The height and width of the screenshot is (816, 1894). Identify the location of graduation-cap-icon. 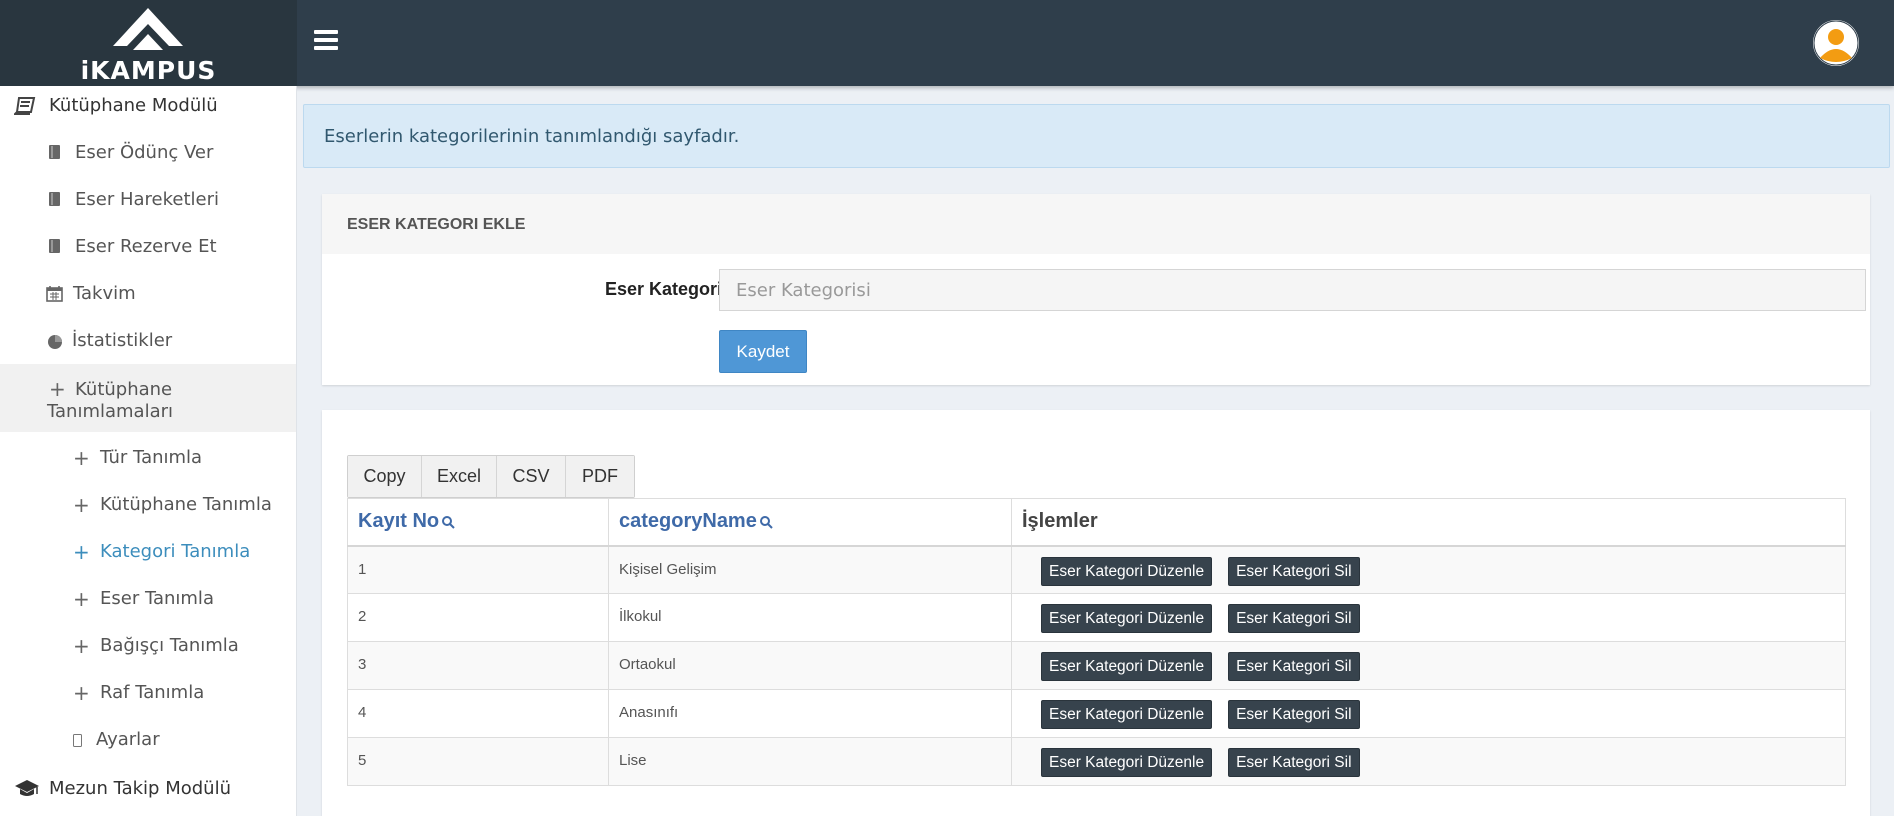
(27, 788).